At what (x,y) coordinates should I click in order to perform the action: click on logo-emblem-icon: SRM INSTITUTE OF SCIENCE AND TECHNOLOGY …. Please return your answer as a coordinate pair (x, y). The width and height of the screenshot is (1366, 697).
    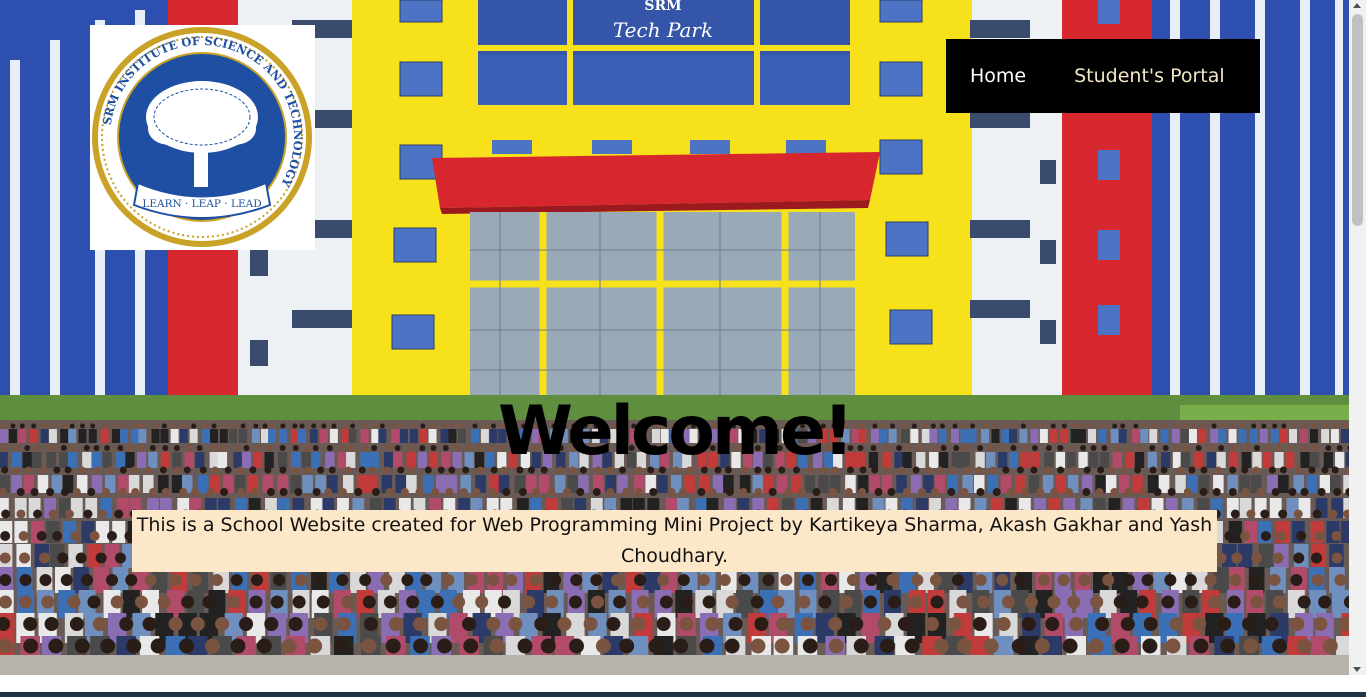
    Looking at the image, I should click on (202, 137).